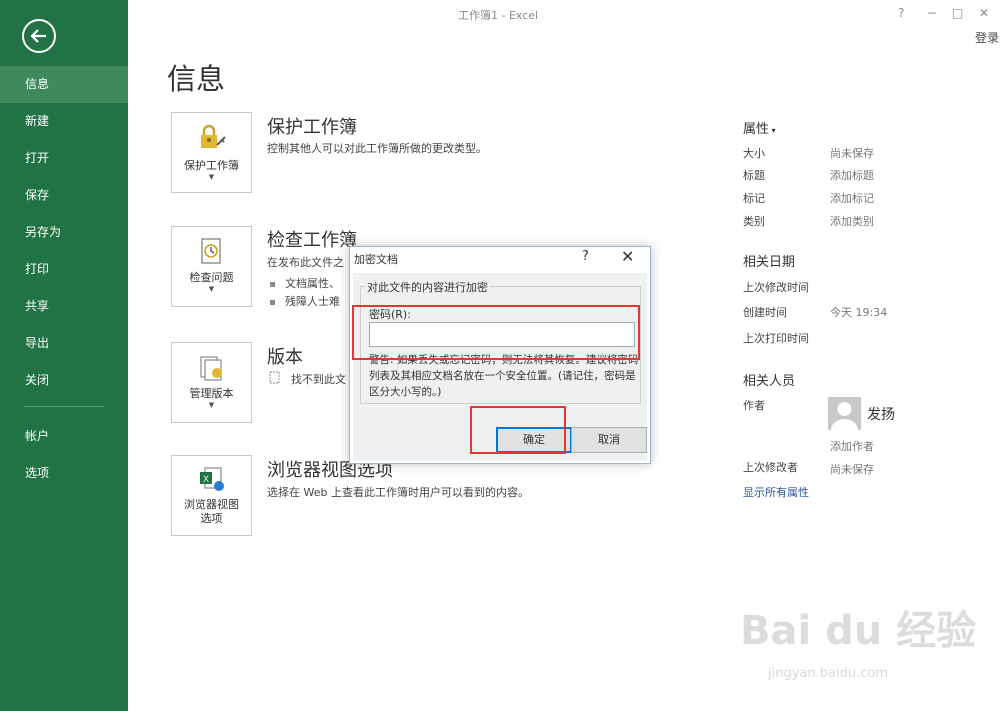 The image size is (1000, 711). I want to click on last-modified-by-key: 上次修改者, so click(770, 467).